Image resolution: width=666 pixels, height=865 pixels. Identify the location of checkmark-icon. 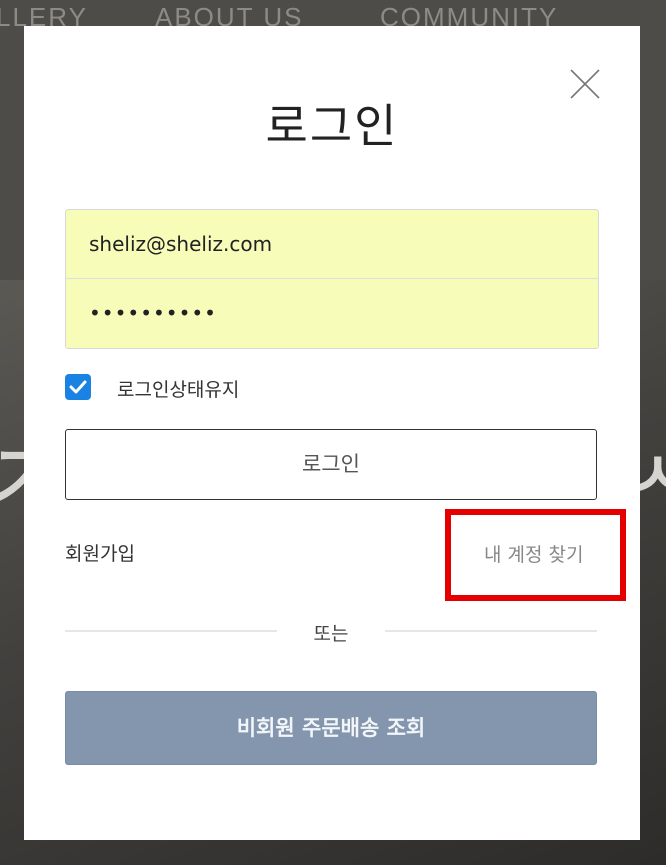
(78, 387).